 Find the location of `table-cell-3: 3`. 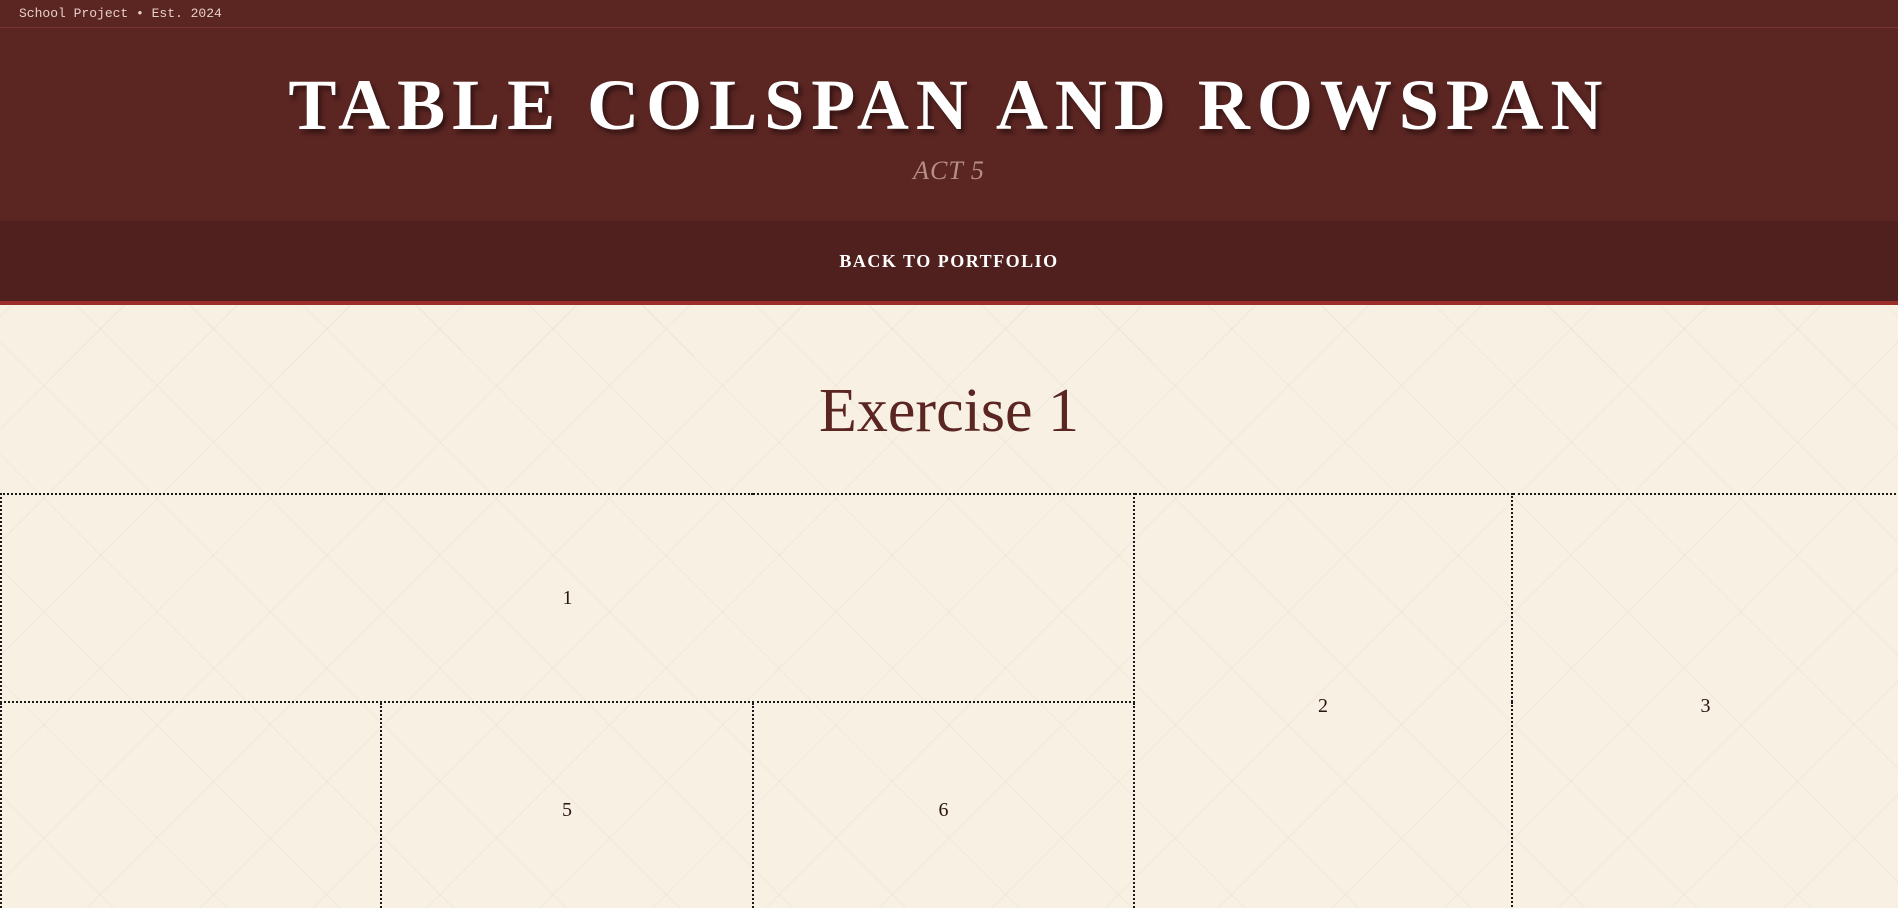

table-cell-3: 3 is located at coordinates (1704, 700).